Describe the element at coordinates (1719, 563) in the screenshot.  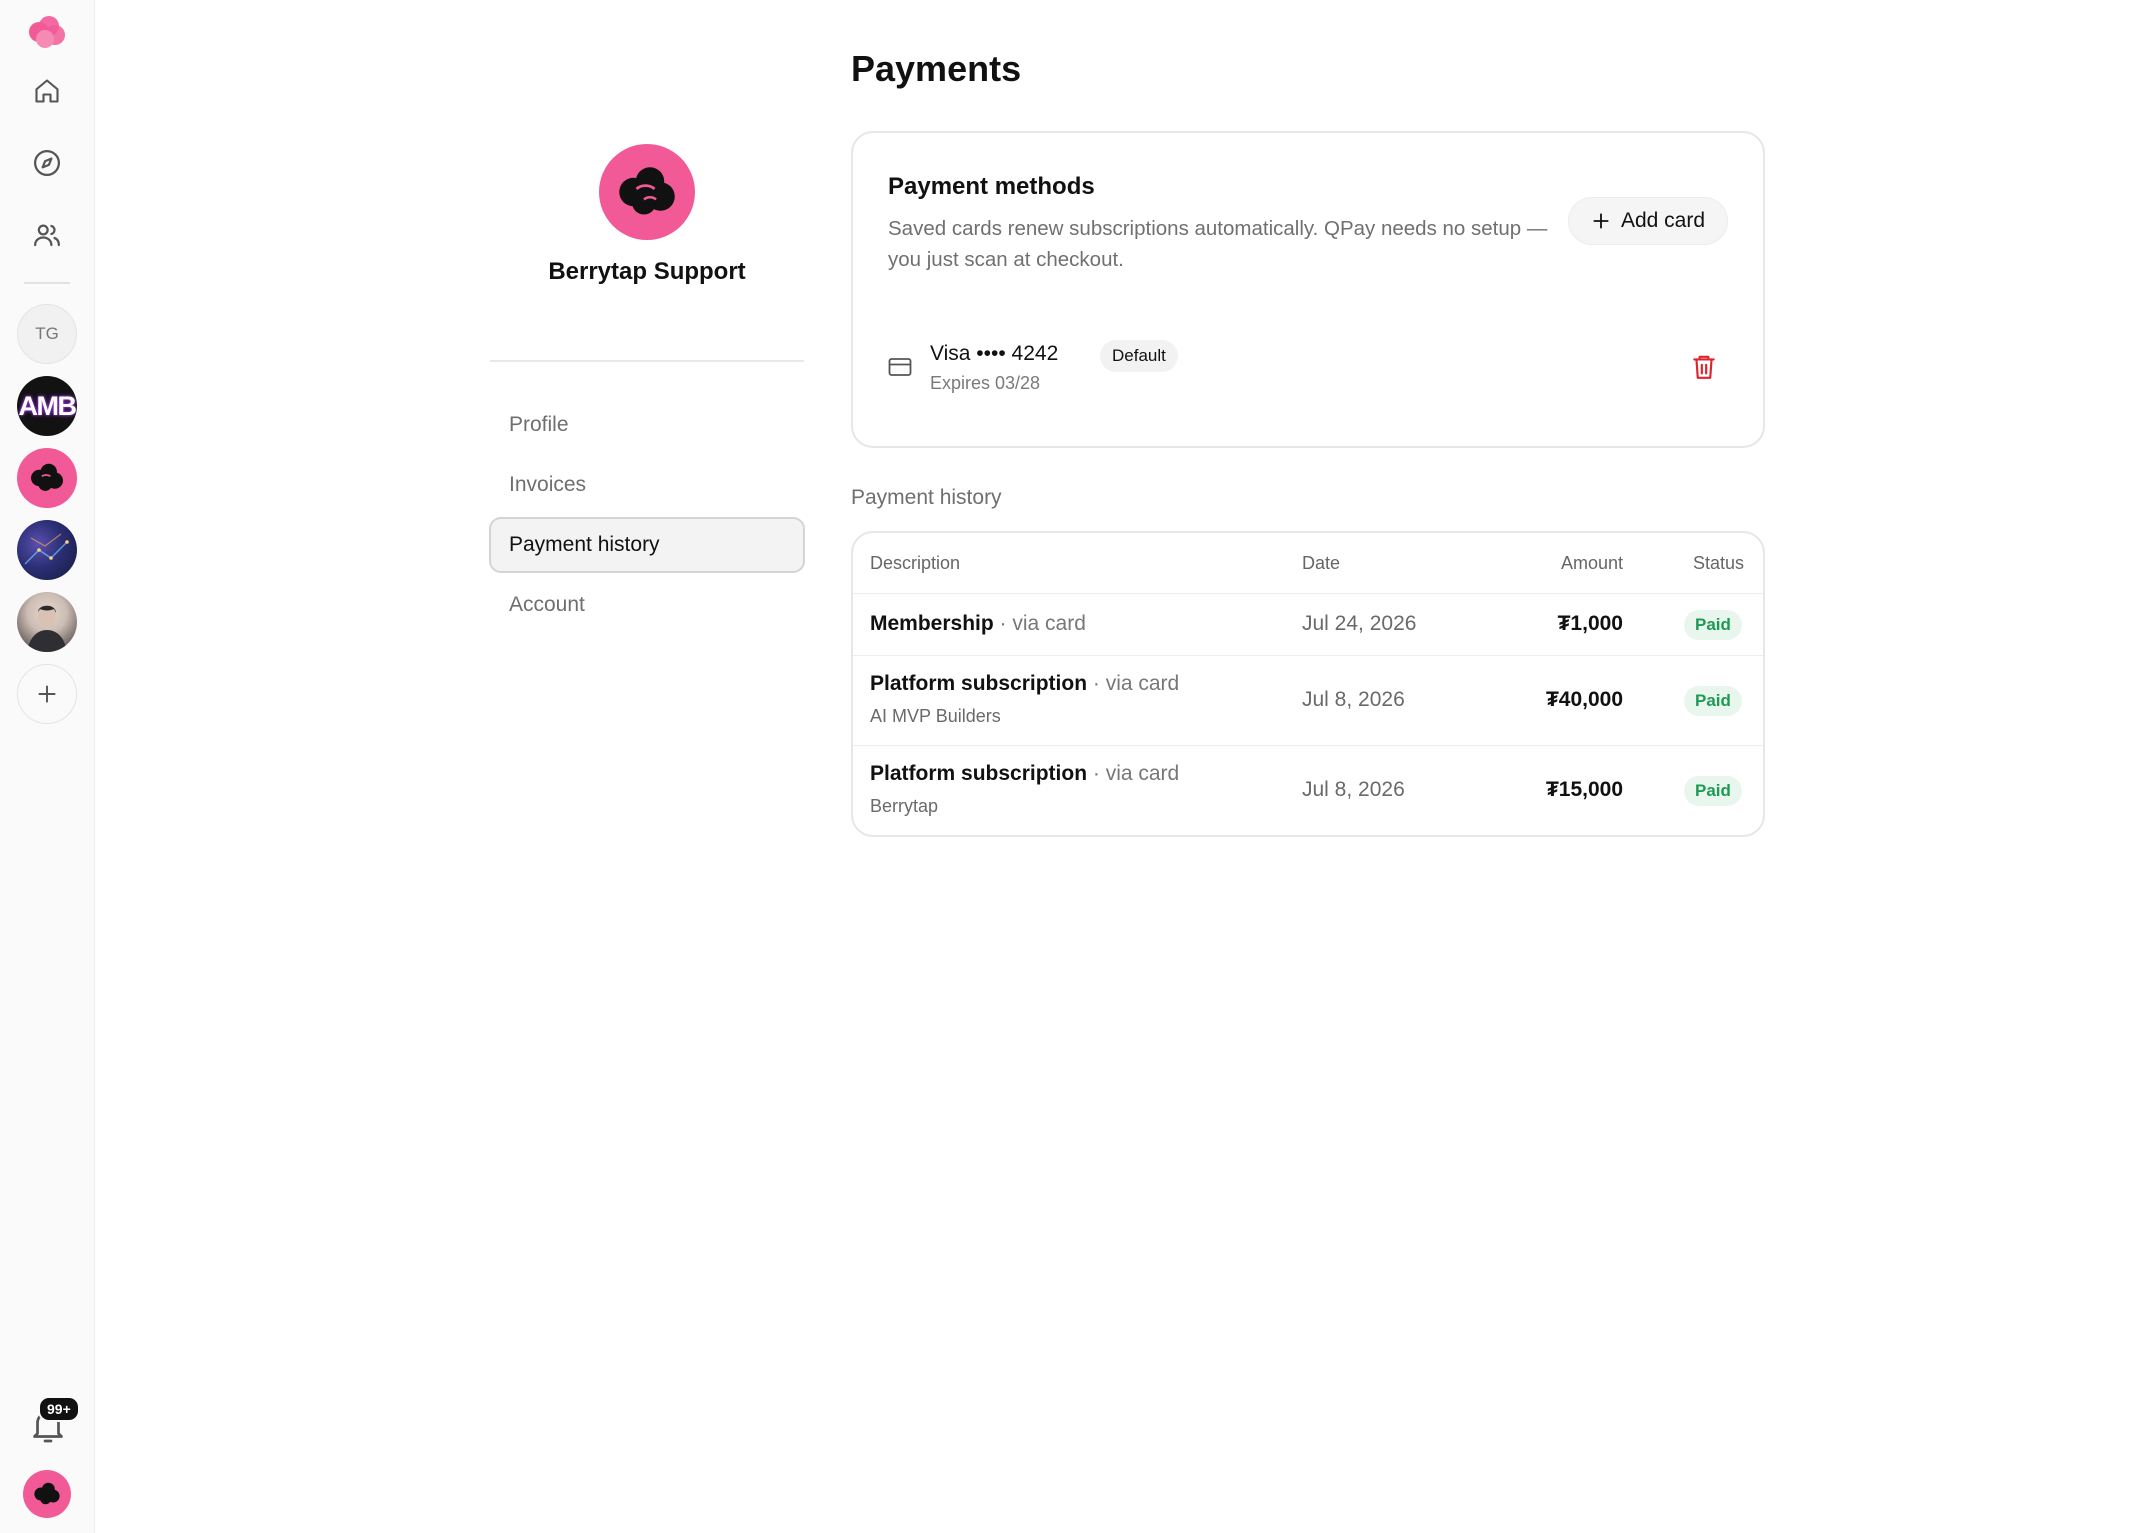
I see `column-header-status: Status` at that location.